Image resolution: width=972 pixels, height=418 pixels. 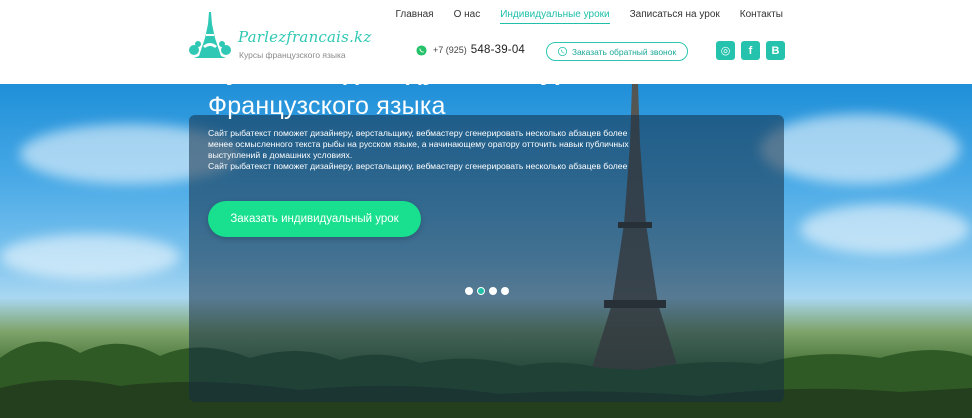 I want to click on nav-item-home: Главная, so click(x=415, y=16).